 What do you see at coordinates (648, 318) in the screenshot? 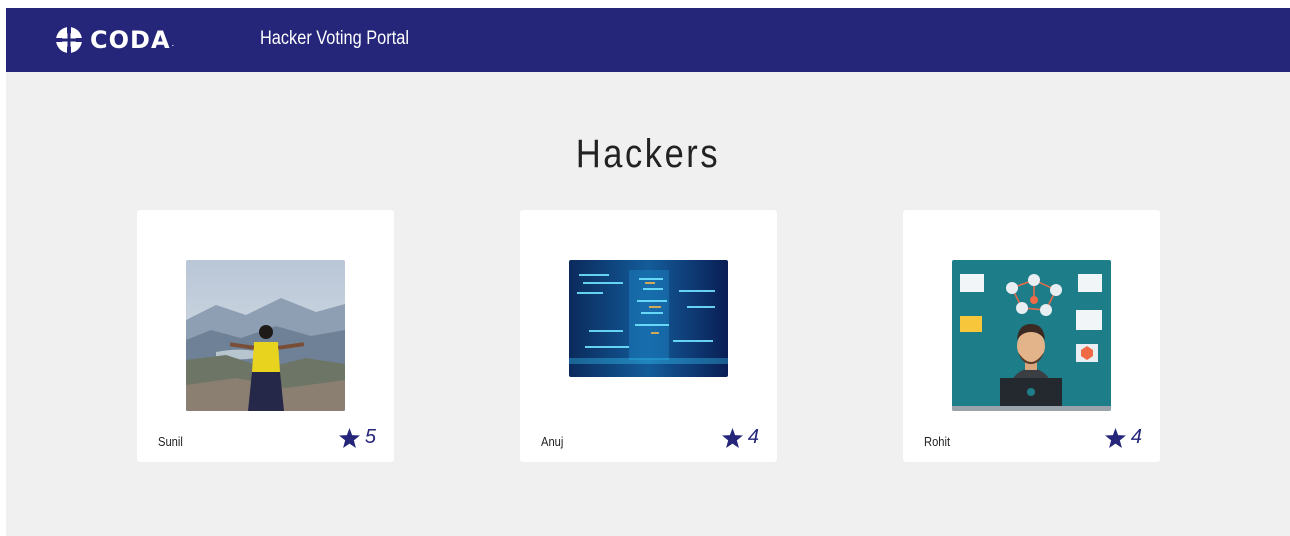
I see `code-screen-photo` at bounding box center [648, 318].